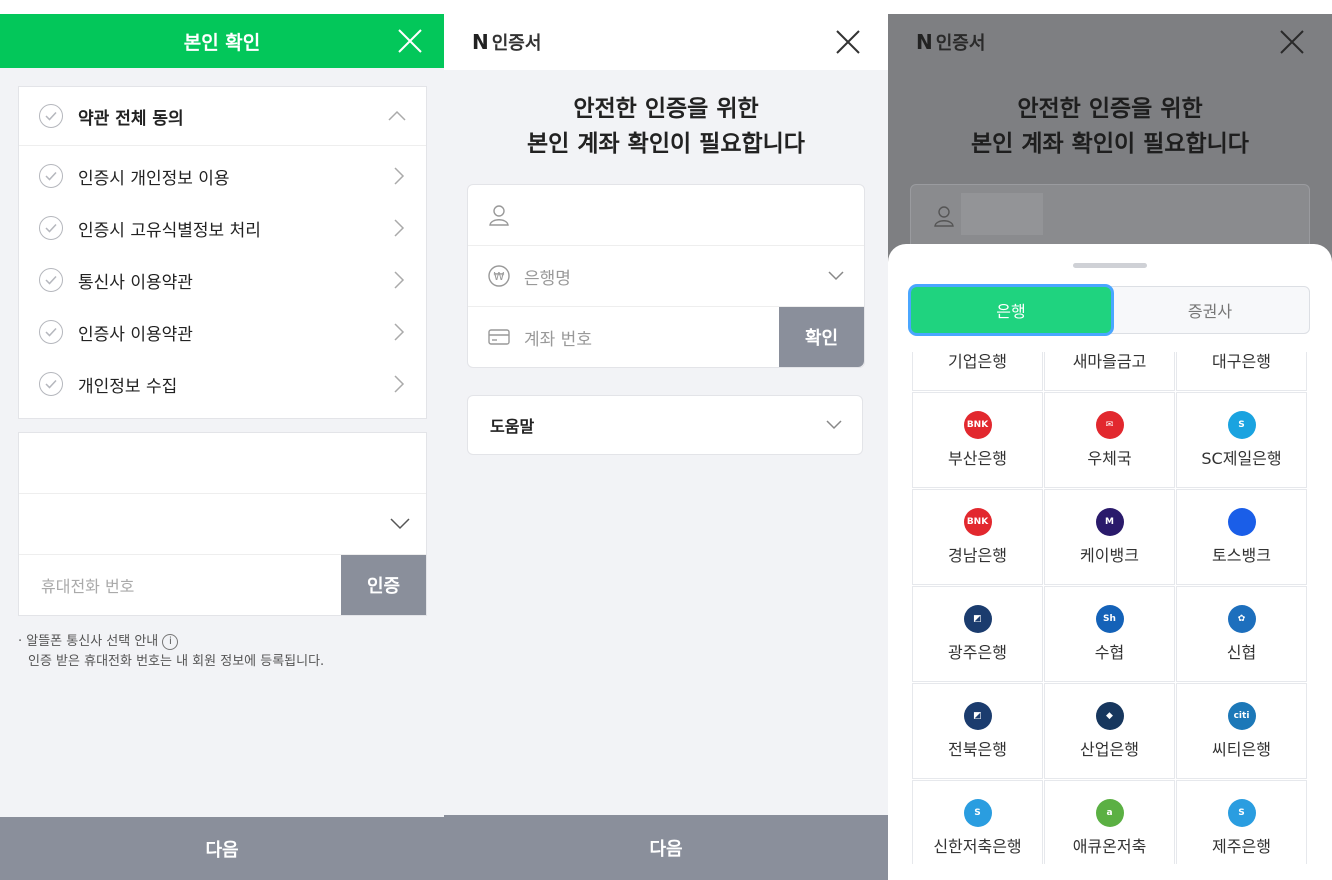  What do you see at coordinates (1109, 846) in the screenshot?
I see `bank-name: 애큐온저축` at bounding box center [1109, 846].